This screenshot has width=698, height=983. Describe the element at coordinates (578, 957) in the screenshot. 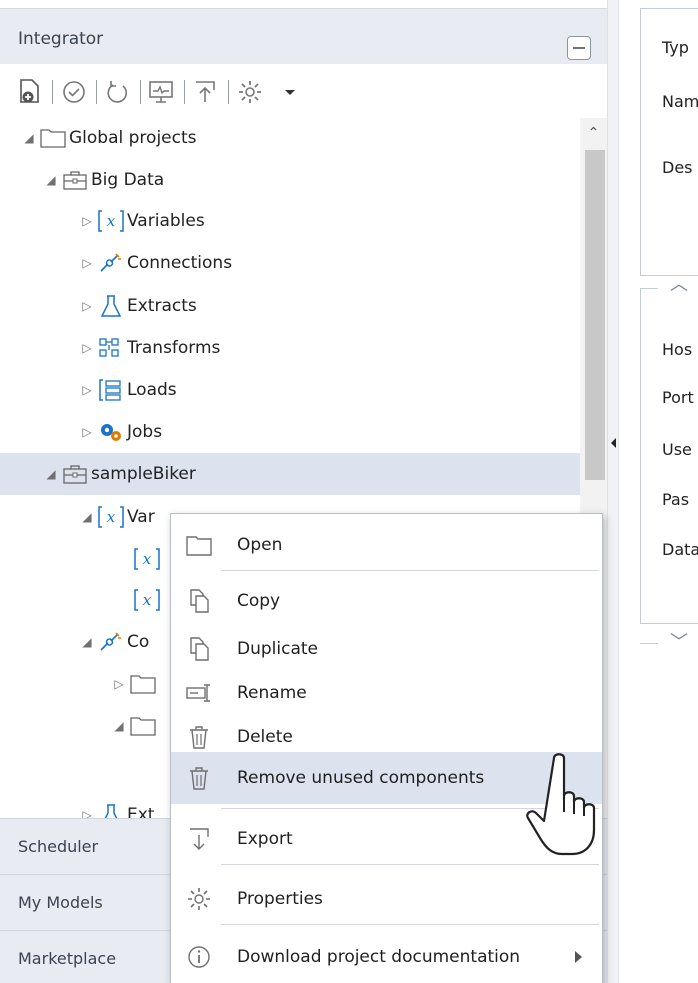

I see `submenu-arrow-icon` at that location.